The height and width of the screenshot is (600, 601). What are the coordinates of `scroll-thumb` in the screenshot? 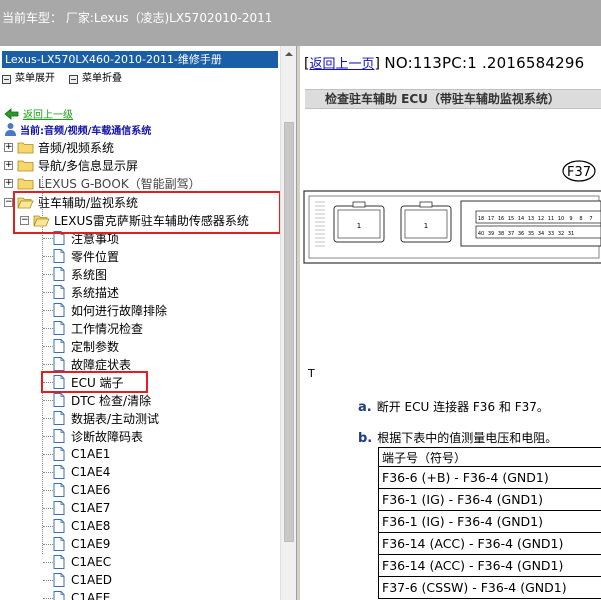 It's located at (289, 332).